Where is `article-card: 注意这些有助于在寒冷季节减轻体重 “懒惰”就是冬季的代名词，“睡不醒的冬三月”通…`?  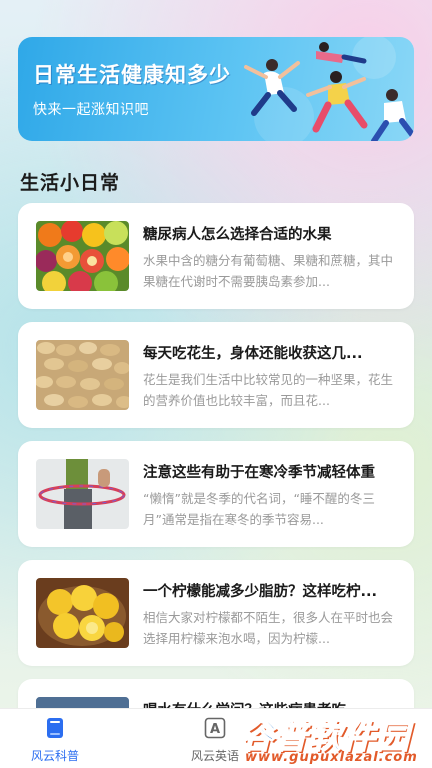
article-card: 注意这些有助于在寒冷季节减轻体重 “懒惰”就是冬季的代名词，“睡不醒的冬三月”通… is located at coordinates (216, 494).